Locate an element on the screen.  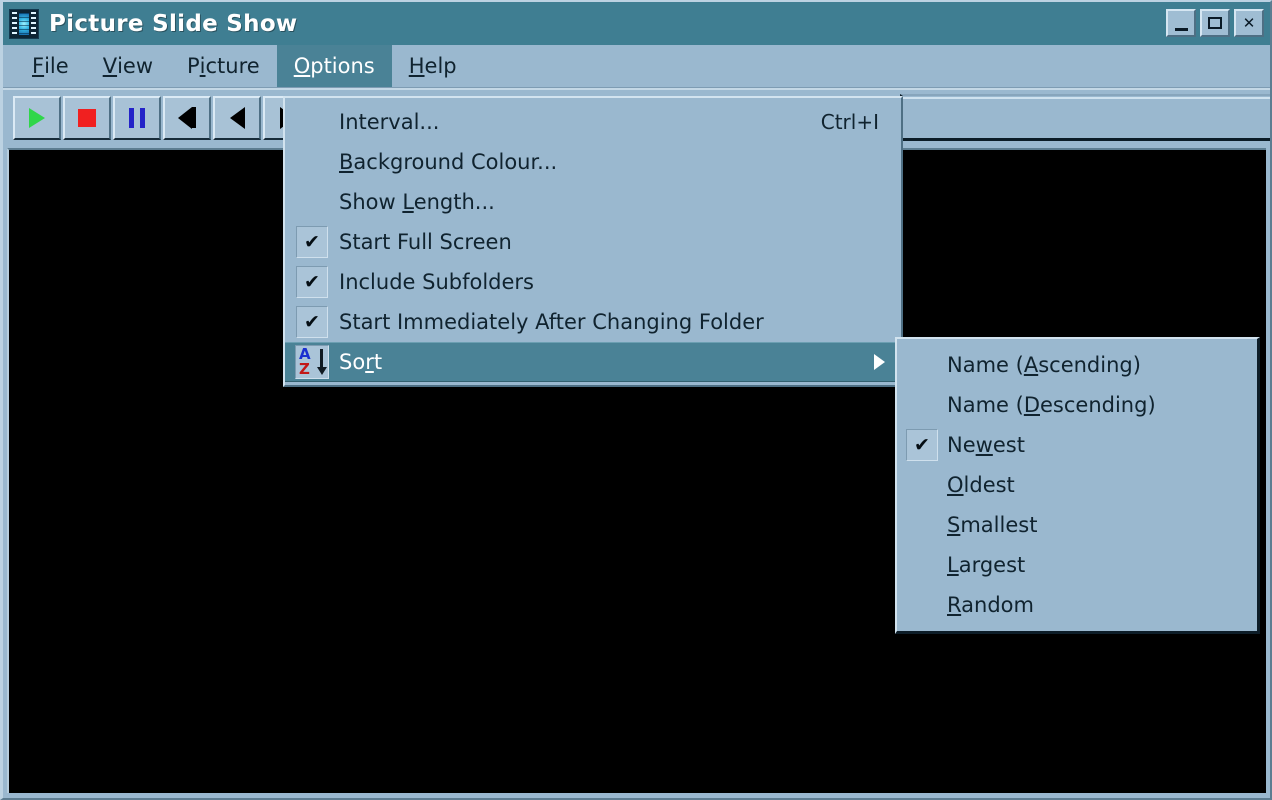
menu-item-interval: Interval... Ctrl+I is located at coordinates (593, 122).